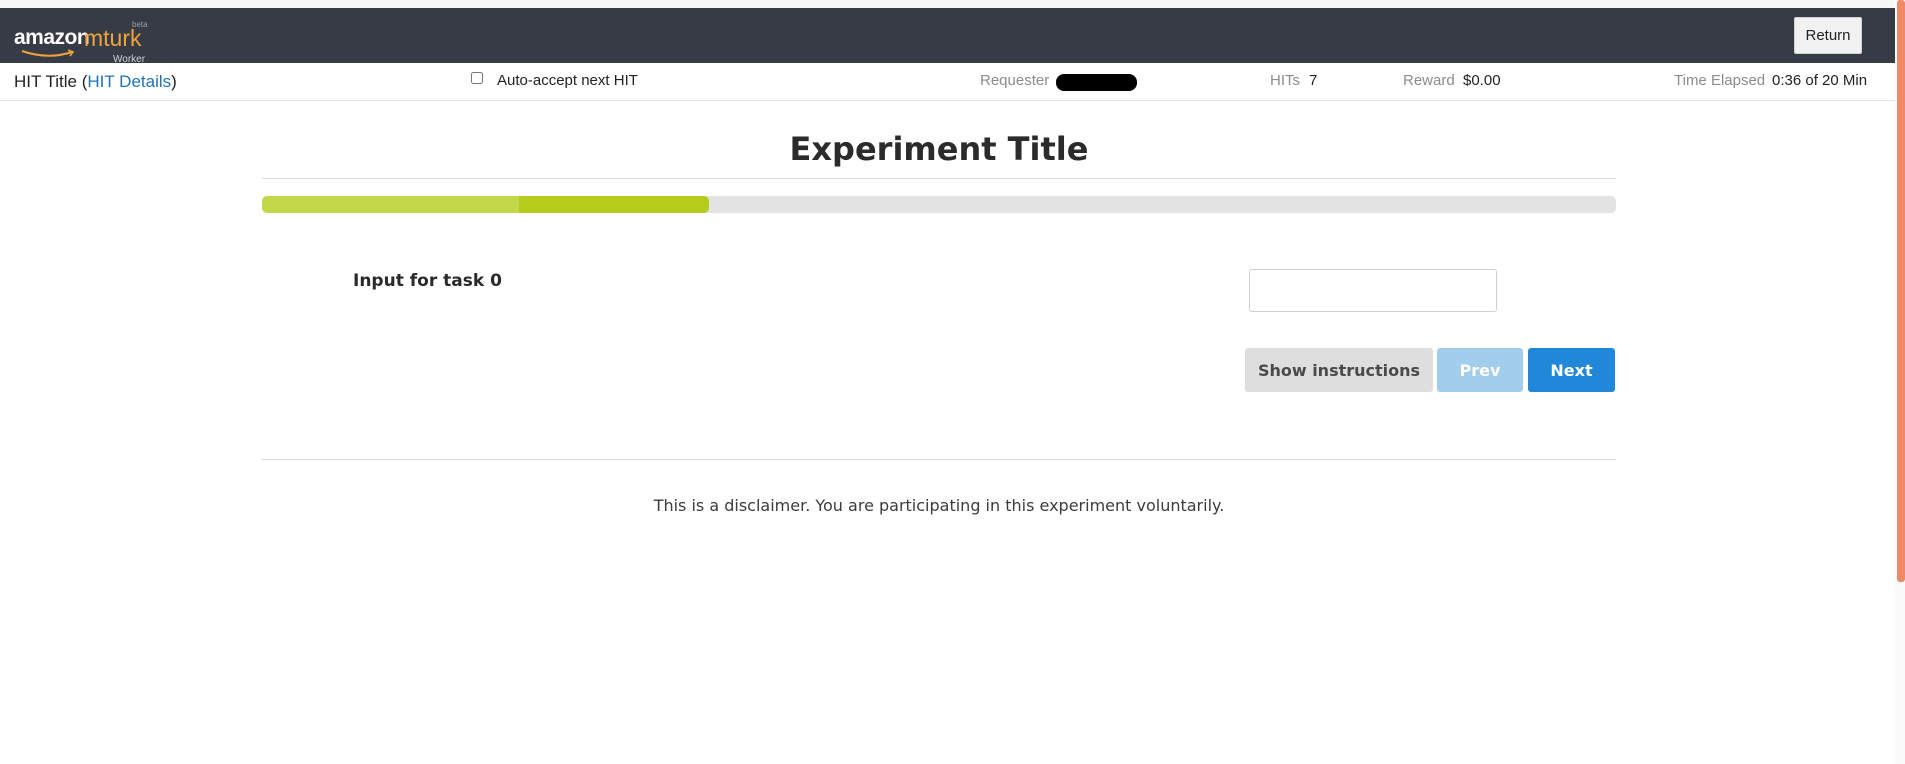 The height and width of the screenshot is (764, 1905). What do you see at coordinates (427, 281) in the screenshot?
I see `task-label: Input for task 0` at bounding box center [427, 281].